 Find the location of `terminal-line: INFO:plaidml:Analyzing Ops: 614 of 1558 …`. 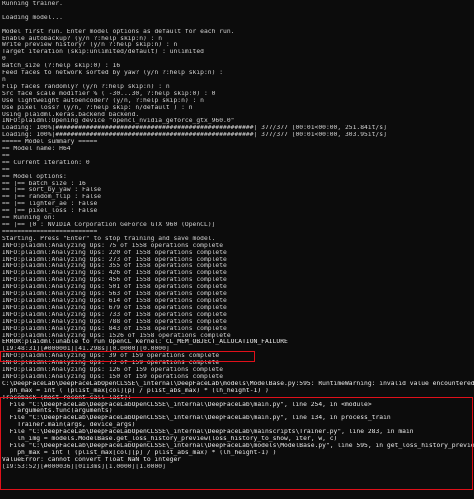

terminal-line: INFO:plaidml:Analyzing Ops: 614 of 1558 … is located at coordinates (114, 300).